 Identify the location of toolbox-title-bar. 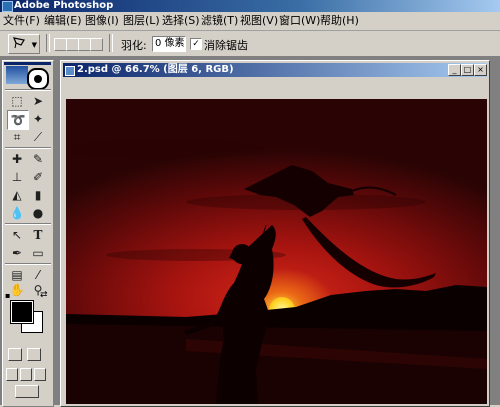
(27, 63).